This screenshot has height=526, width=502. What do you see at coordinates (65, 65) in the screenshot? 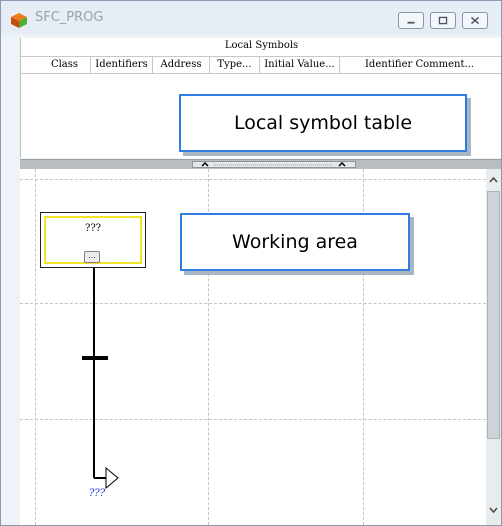
I see `column-header-class: Class` at bounding box center [65, 65].